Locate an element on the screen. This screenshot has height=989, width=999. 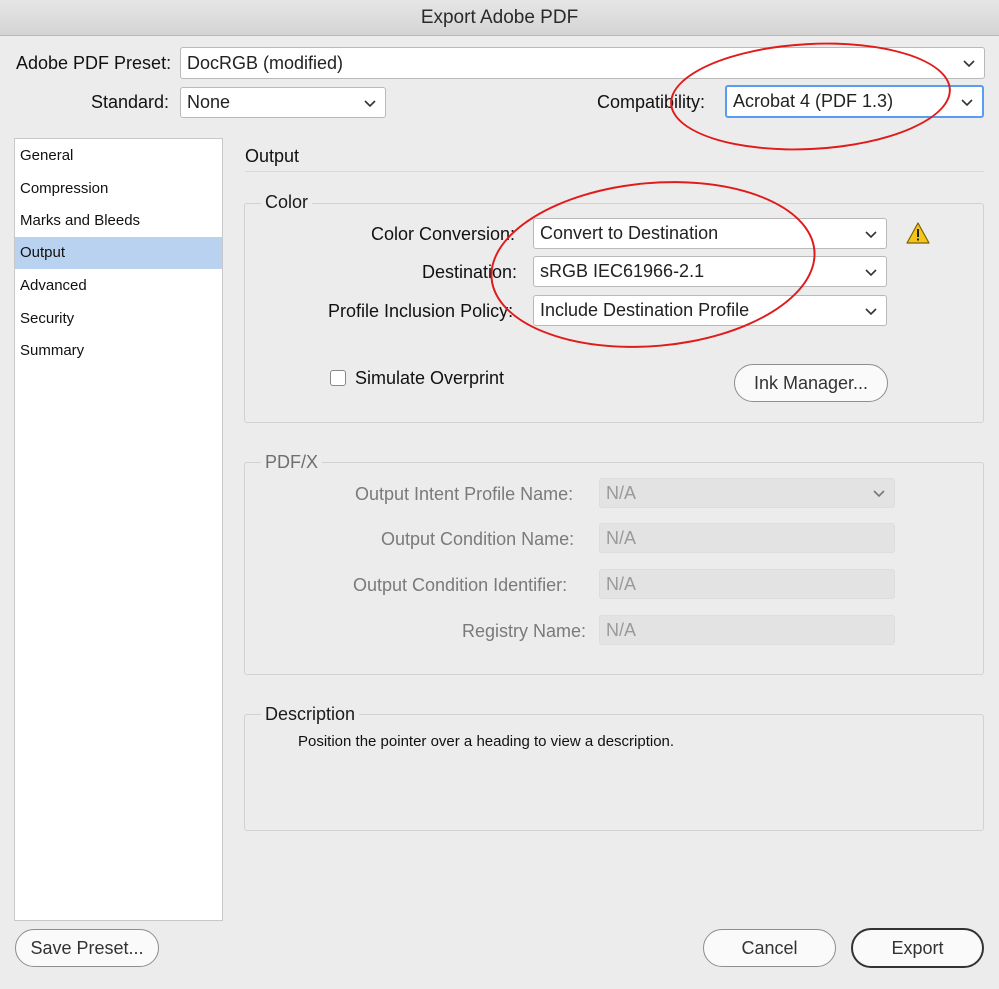
output-condition-identifier-field: N/A is located at coordinates (747, 584).